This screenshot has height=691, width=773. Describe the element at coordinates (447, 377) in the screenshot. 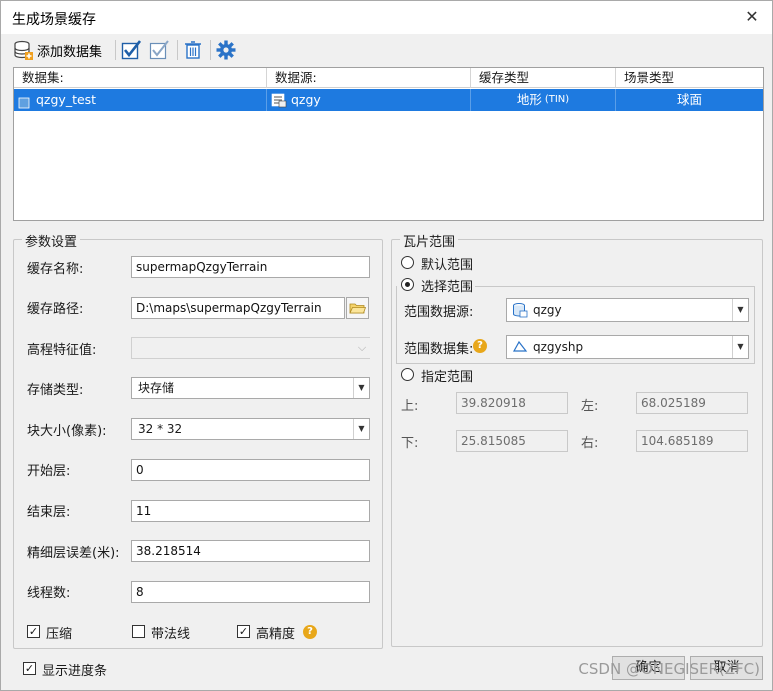

I see `specify-range-label: 指定范围` at that location.